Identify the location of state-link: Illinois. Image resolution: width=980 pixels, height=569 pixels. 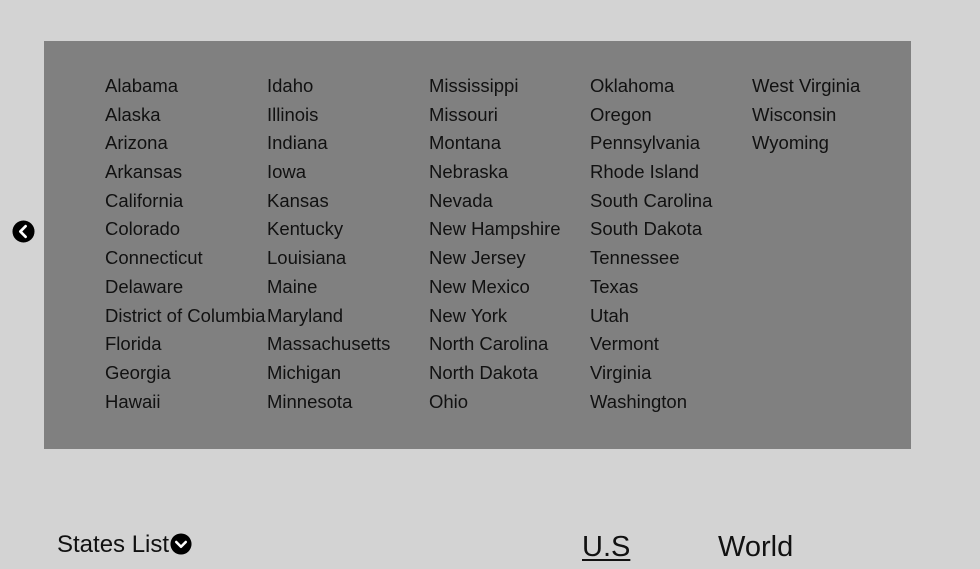
(328, 115).